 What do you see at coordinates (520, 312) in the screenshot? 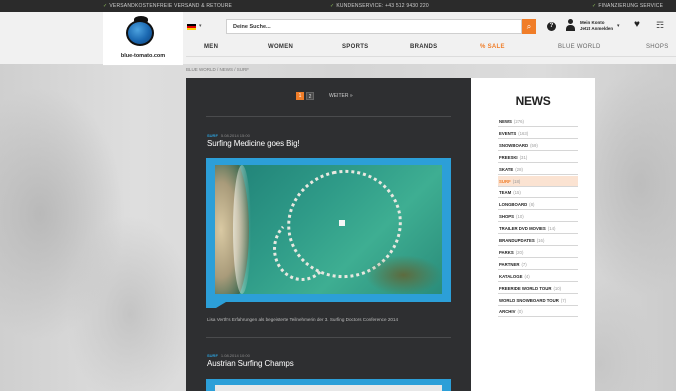
I see `sidebar-item-count: (0)` at bounding box center [520, 312].